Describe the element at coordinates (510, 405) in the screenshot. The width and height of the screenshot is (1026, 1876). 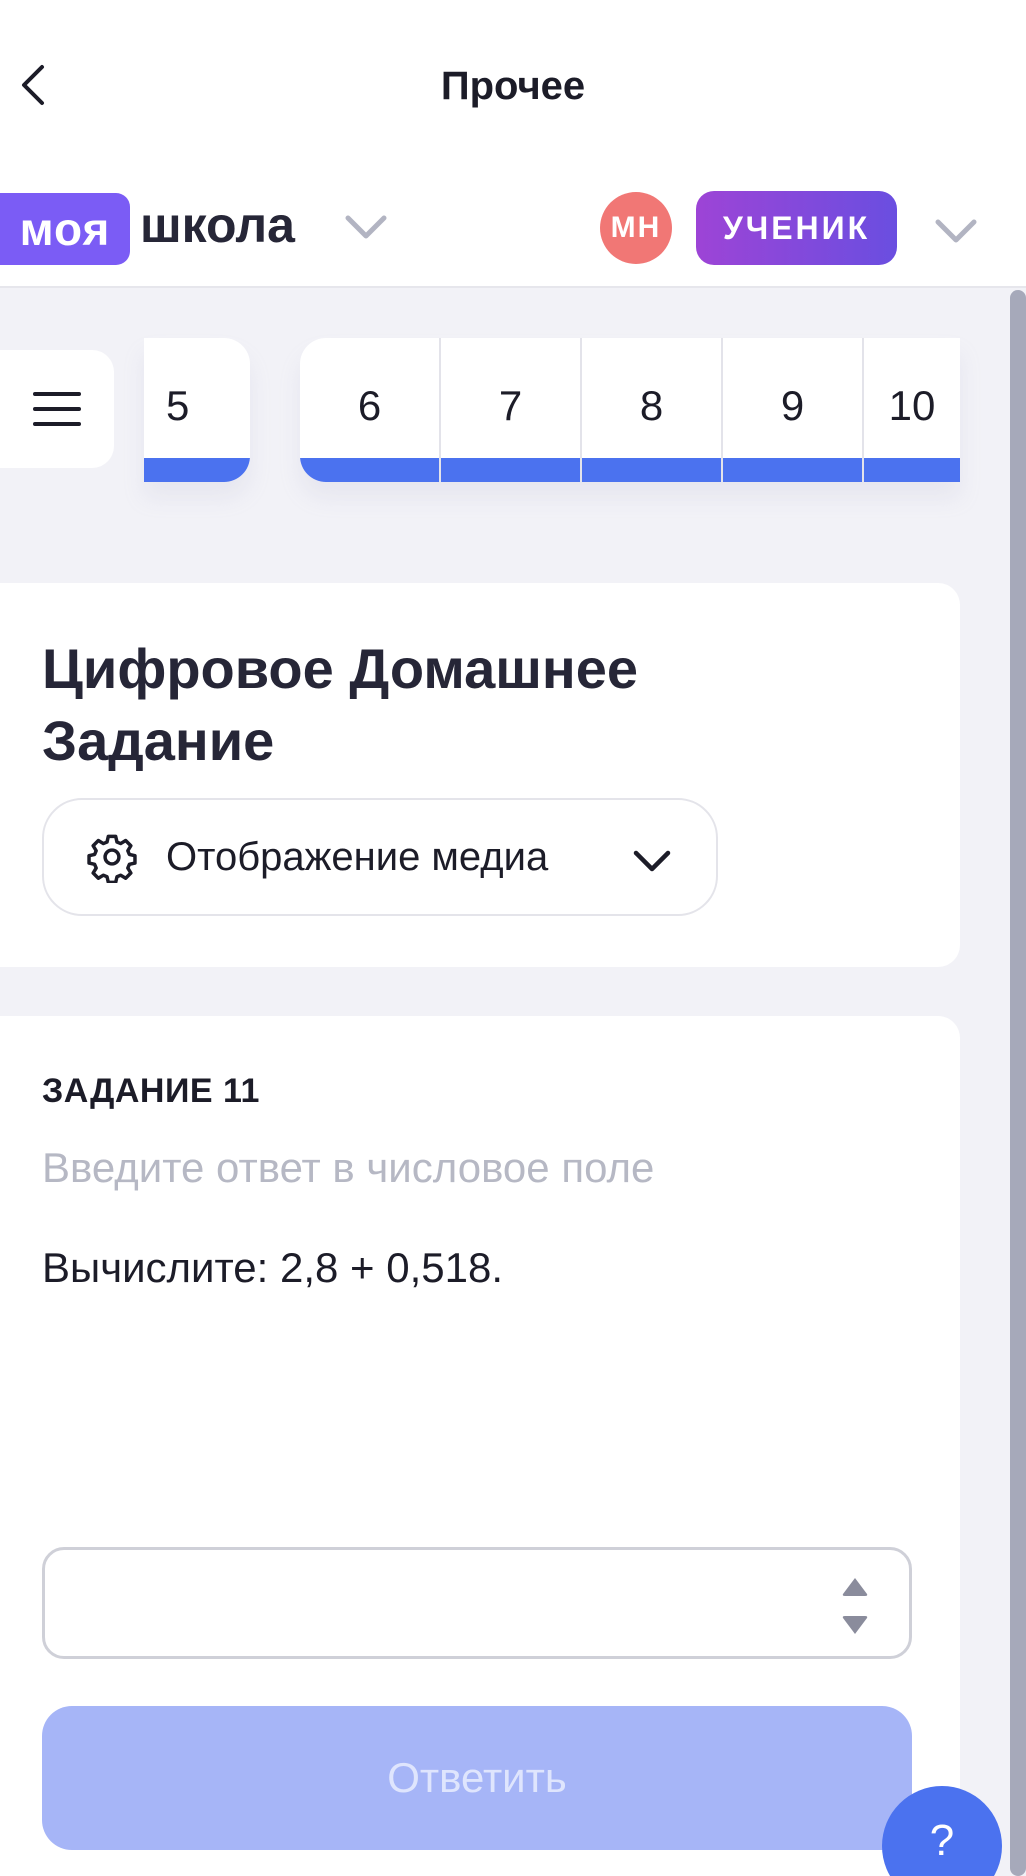
I see `task-tab-number: 7` at that location.